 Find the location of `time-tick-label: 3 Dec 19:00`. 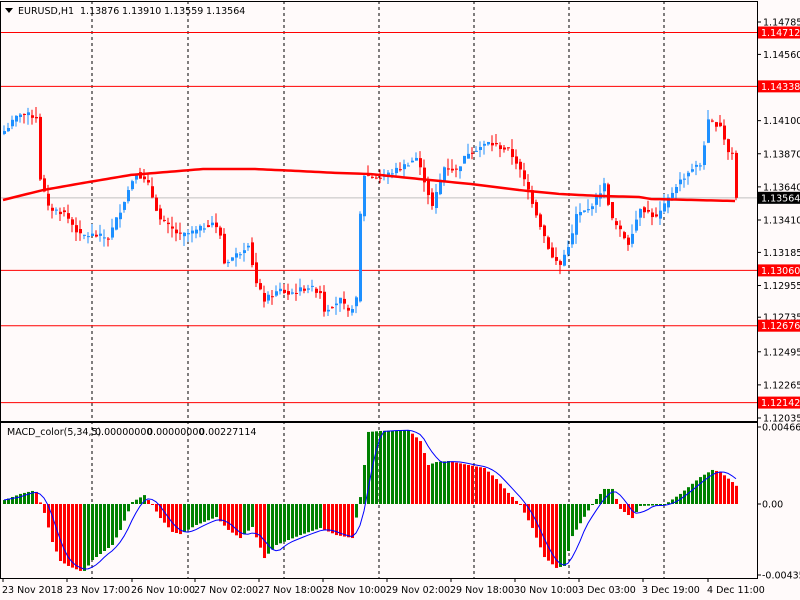

time-tick-label: 3 Dec 19:00 is located at coordinates (671, 590).